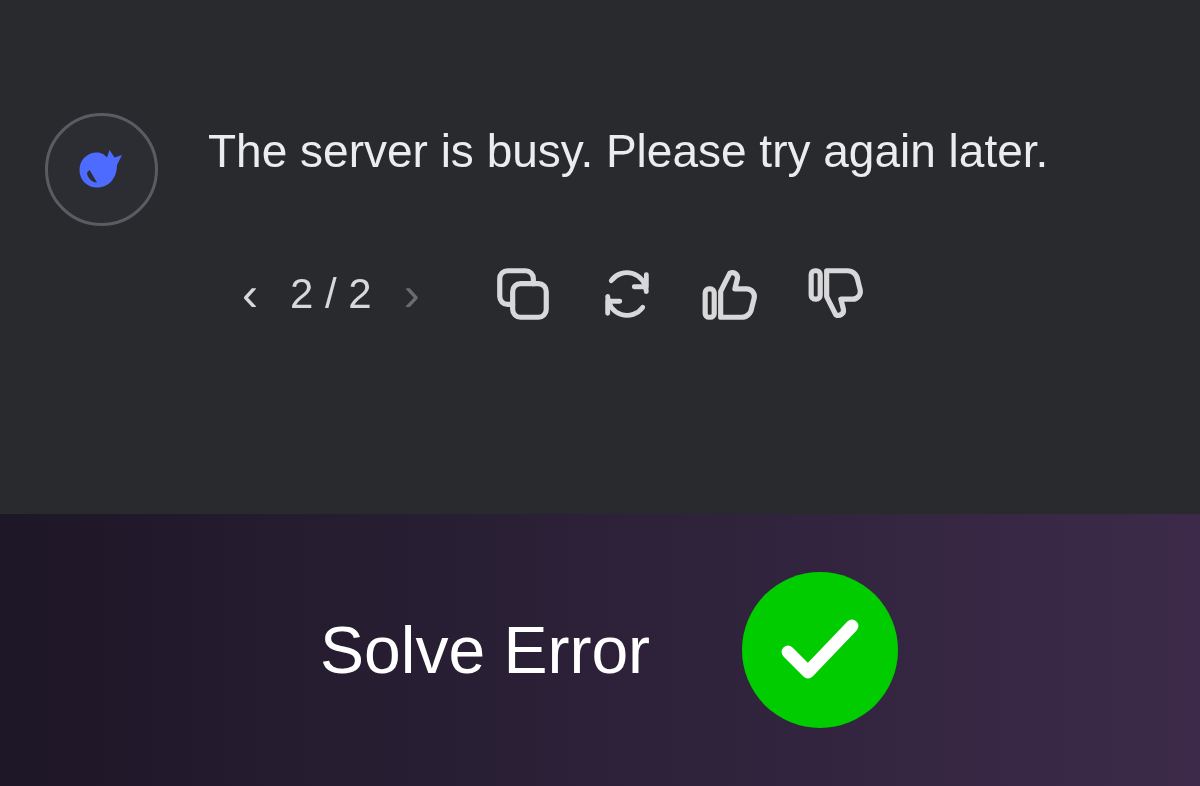 Image resolution: width=1200 pixels, height=786 pixels. I want to click on page-counter: 2 / 2, so click(331, 294).